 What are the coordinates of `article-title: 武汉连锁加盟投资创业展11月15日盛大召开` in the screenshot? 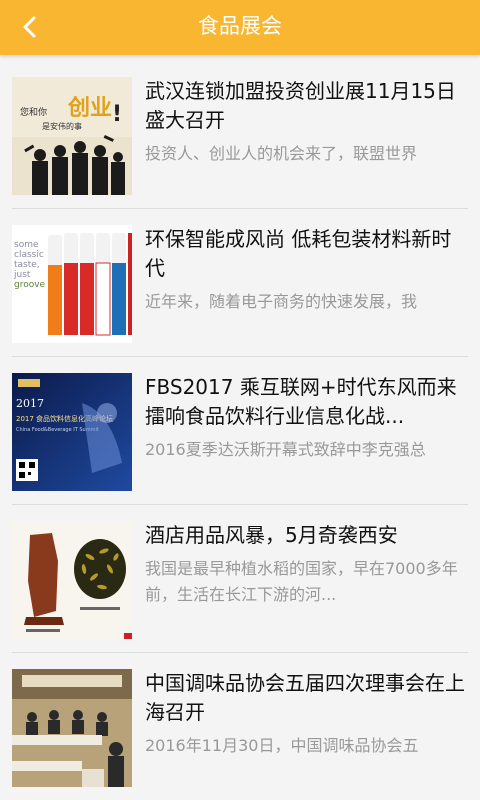 It's located at (300, 105).